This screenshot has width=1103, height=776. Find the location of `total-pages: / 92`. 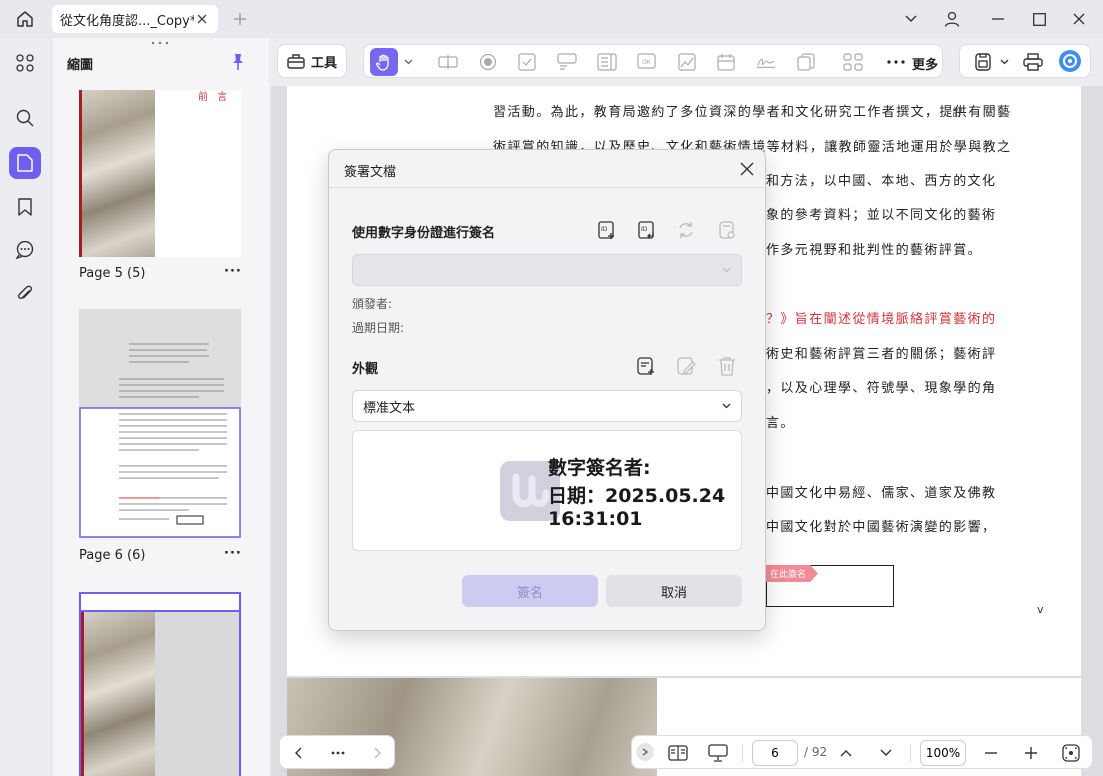

total-pages: / 92 is located at coordinates (816, 752).